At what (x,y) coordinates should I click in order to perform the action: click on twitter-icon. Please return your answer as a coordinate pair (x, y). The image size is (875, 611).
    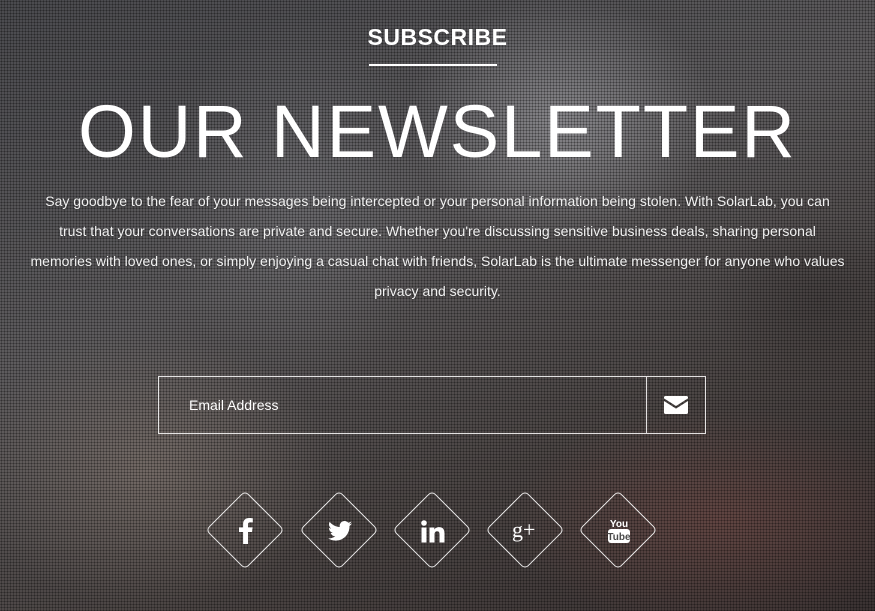
    Looking at the image, I should click on (340, 531).